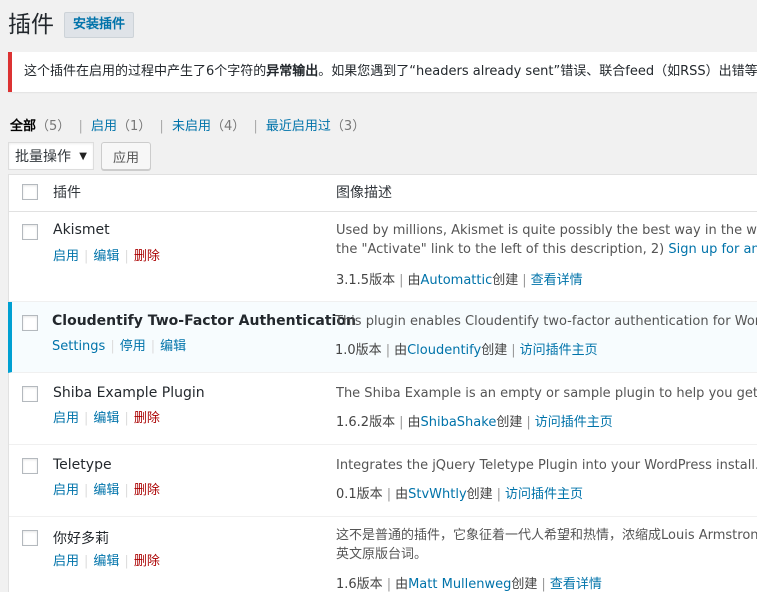  I want to click on plugin-meta: 1.0版本 | 由Cloudentify创建 | 访问插件主页, so click(466, 350).